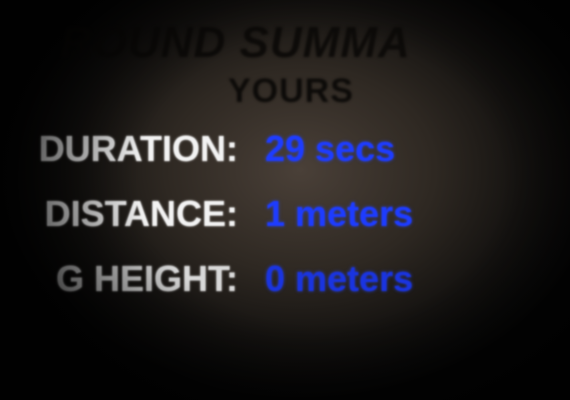 The height and width of the screenshot is (400, 570). I want to click on height-value: 0 meters, so click(339, 278).